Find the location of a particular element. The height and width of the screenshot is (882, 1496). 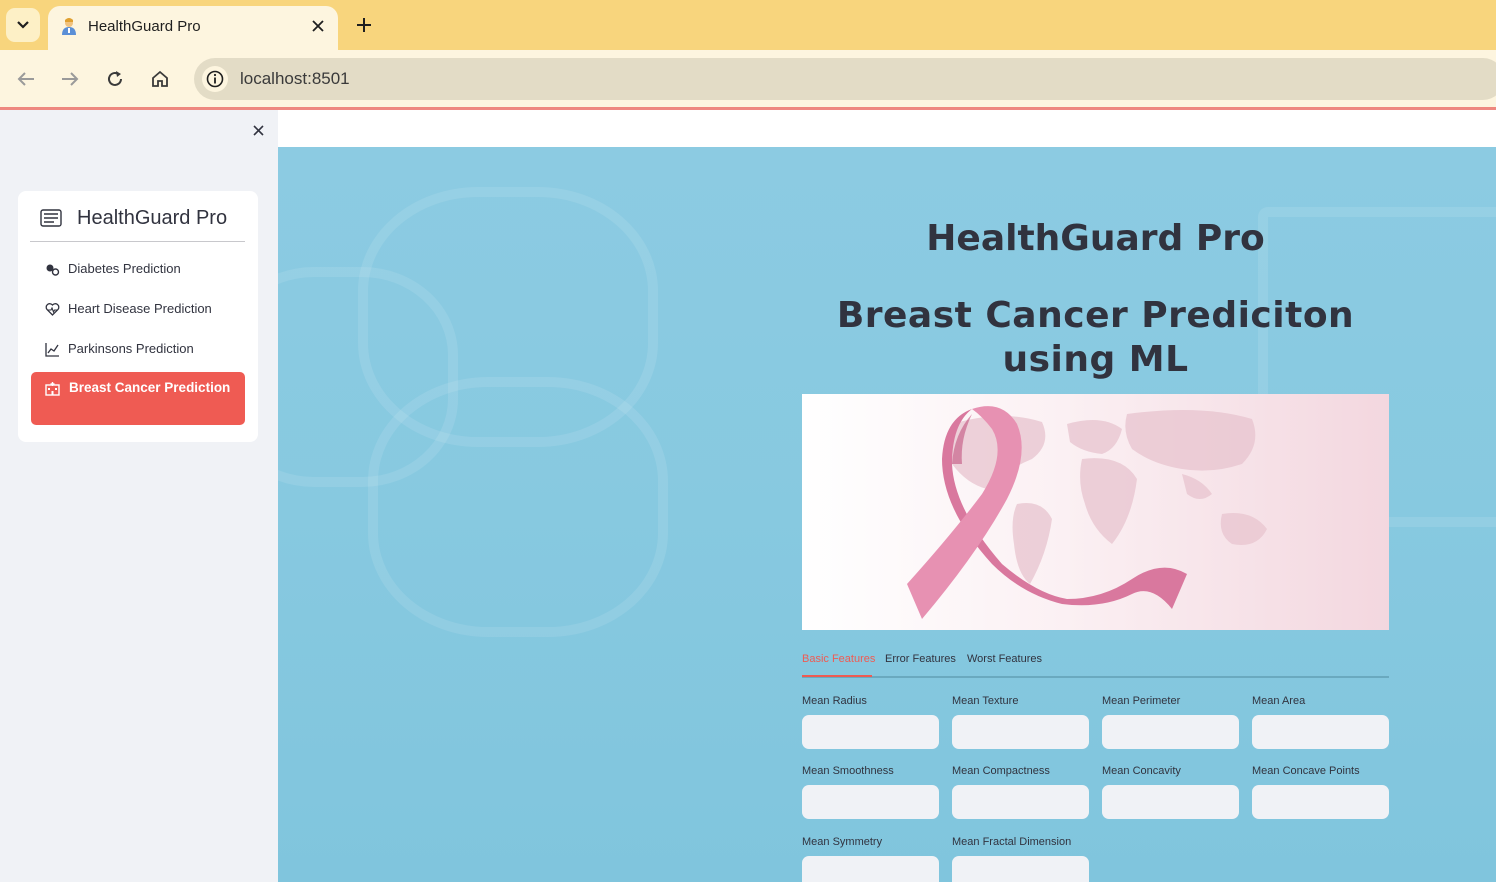

mean-fractal-dimension-input is located at coordinates (1020, 869).